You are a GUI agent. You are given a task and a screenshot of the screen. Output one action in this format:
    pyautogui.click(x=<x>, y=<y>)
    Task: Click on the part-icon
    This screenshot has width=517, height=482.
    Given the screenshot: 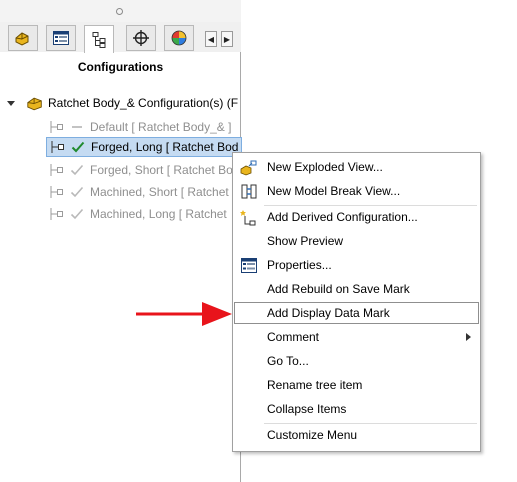 What is the action you would take?
    pyautogui.click(x=34, y=103)
    